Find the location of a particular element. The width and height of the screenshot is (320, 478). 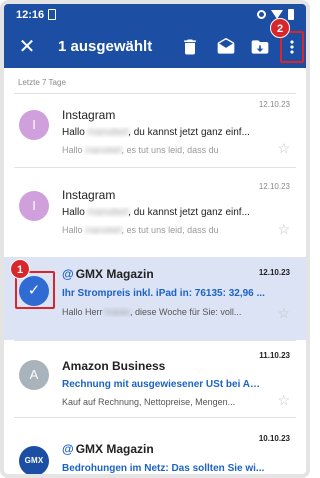

delete-button is located at coordinates (190, 47).